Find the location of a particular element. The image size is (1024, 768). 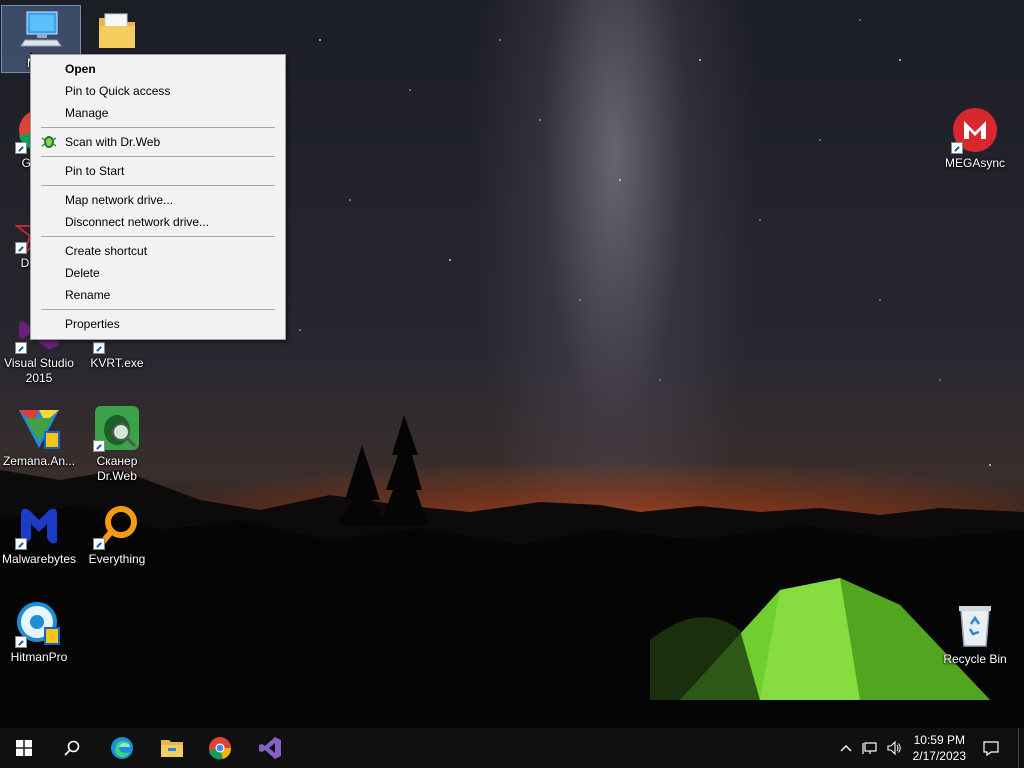

show-desktop-button is located at coordinates (1021, 748).